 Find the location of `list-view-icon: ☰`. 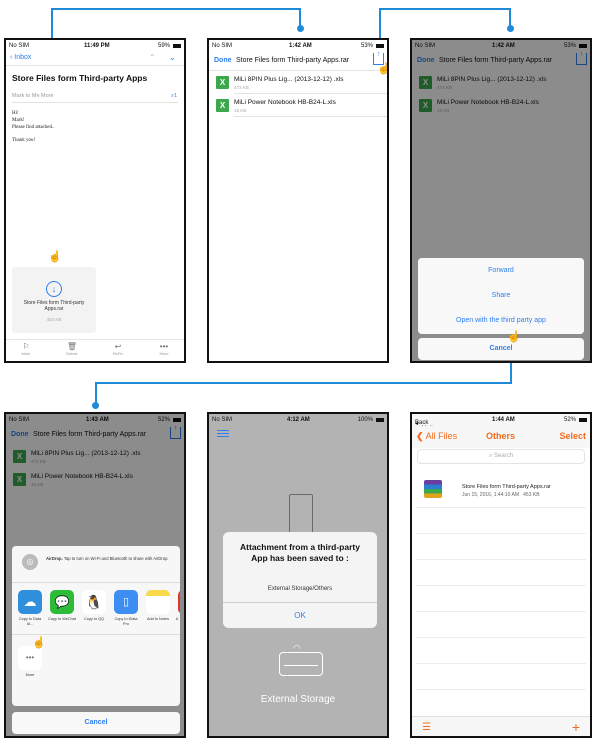

list-view-icon: ☰ is located at coordinates (426, 727).